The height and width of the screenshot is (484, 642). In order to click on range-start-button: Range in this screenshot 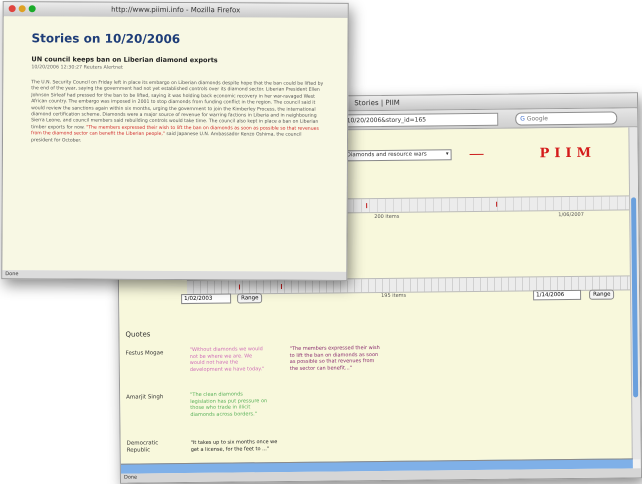, I will do `click(250, 298)`.